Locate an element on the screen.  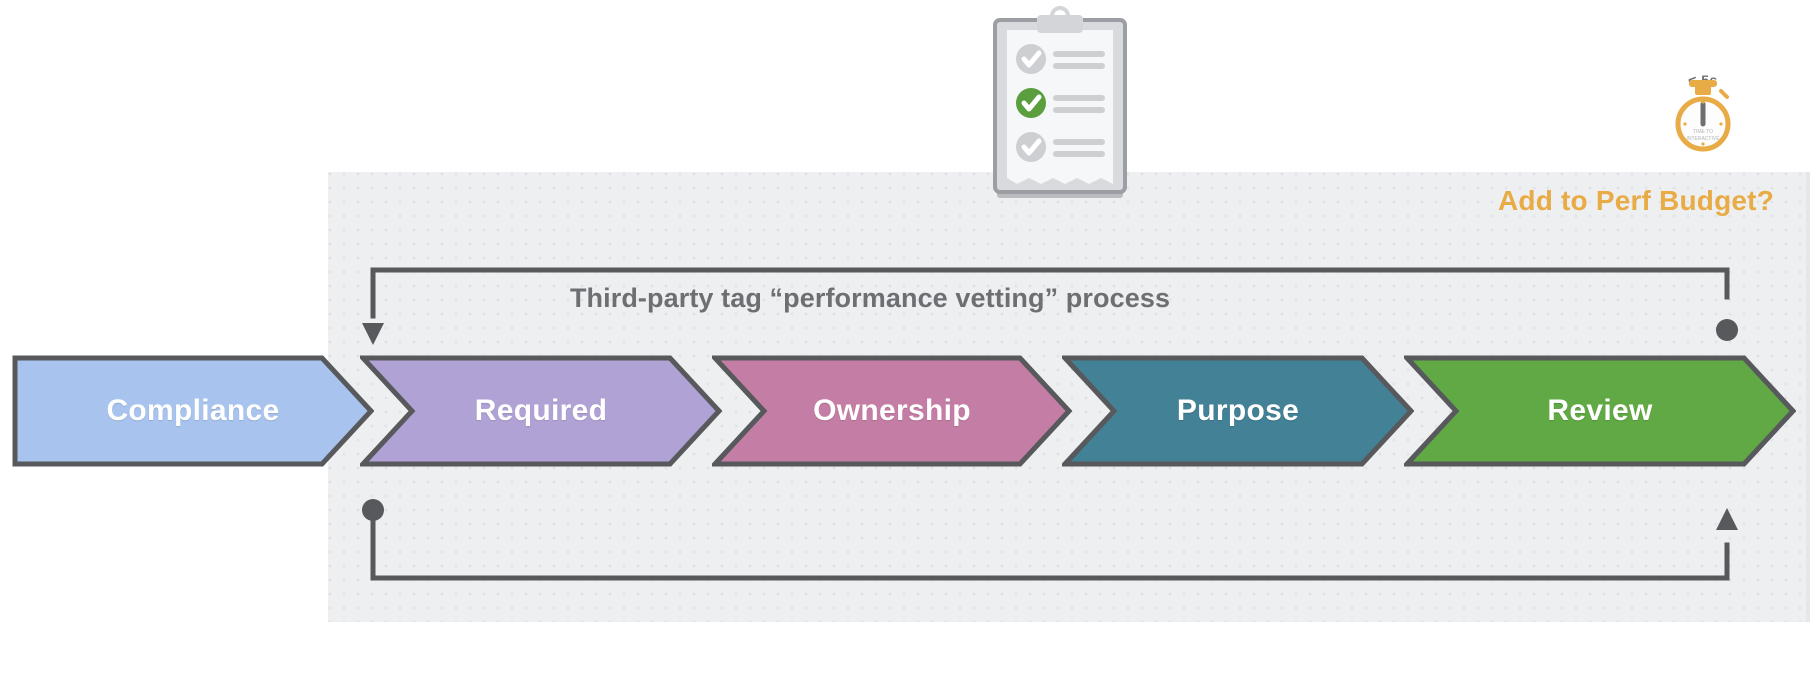
process-step-label: Required is located at coordinates (541, 410).